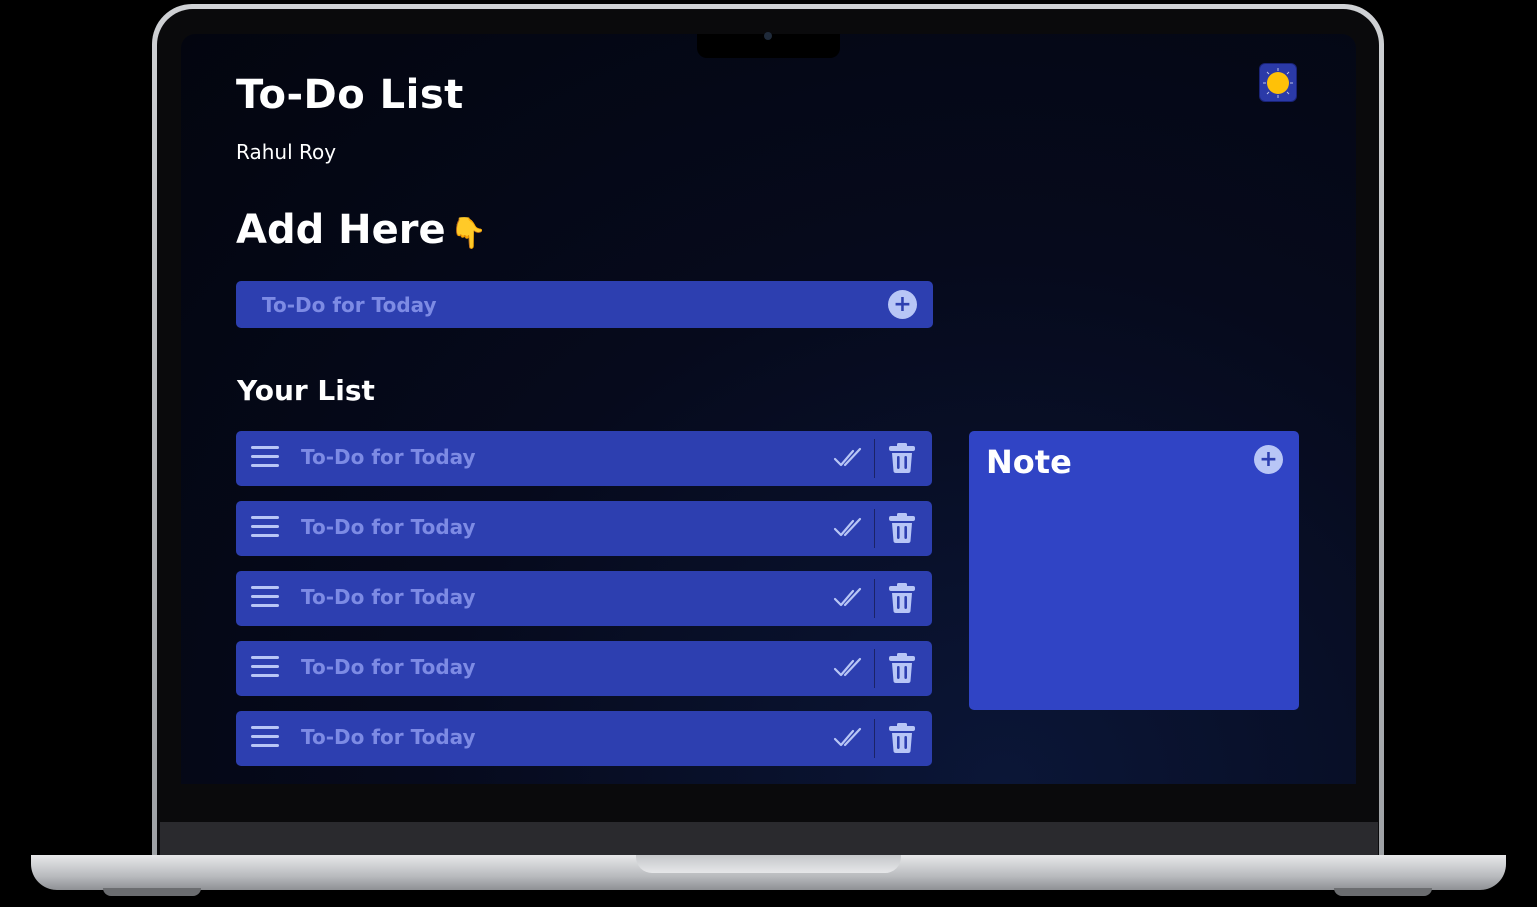 This screenshot has width=1537, height=907. I want to click on screen-chin, so click(769, 839).